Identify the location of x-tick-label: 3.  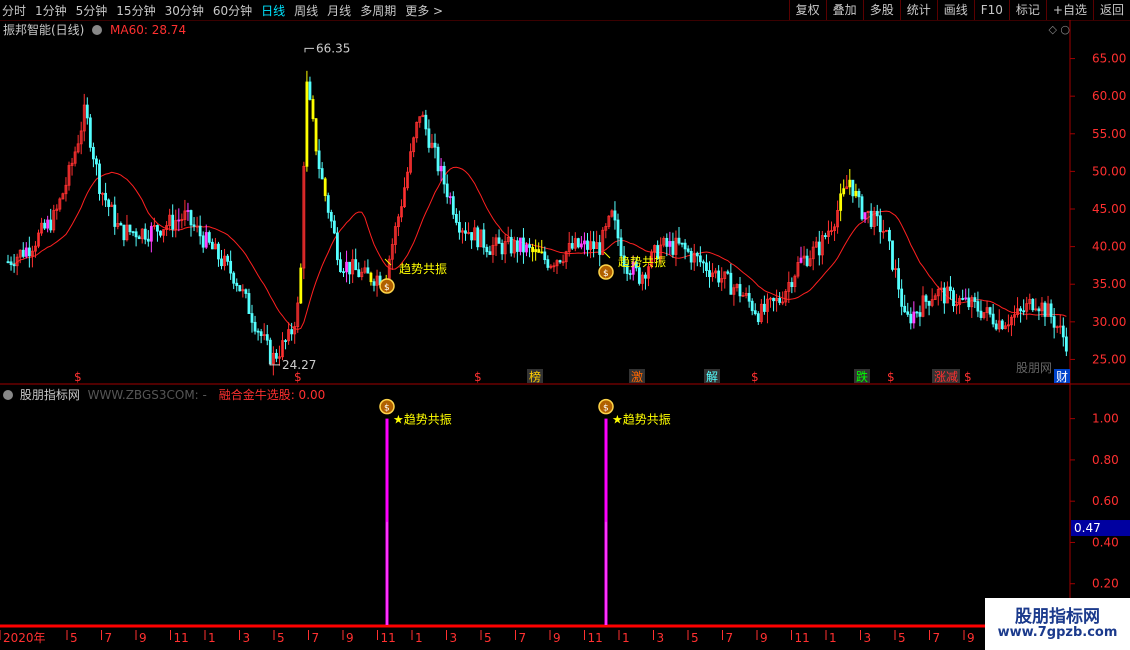
(868, 638).